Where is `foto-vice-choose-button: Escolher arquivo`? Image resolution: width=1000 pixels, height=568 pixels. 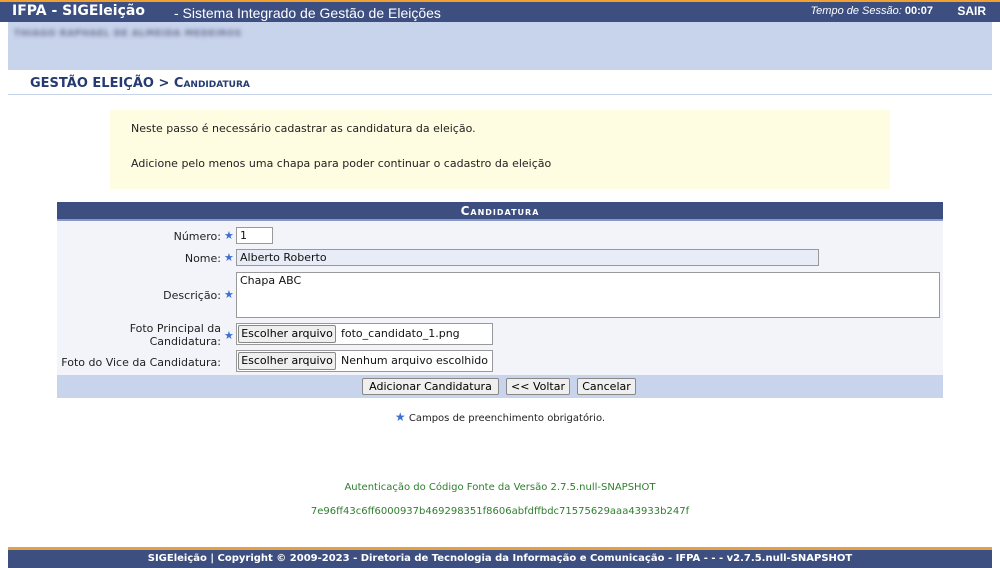 foto-vice-choose-button: Escolher arquivo is located at coordinates (287, 361).